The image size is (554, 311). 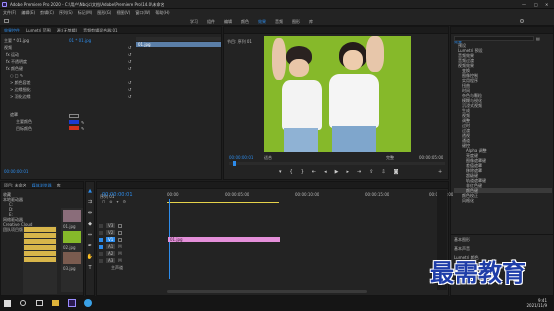 What do you see at coordinates (67, 30) in the screenshot?
I see `tab-source: 源:(无剪辑)` at bounding box center [67, 30].